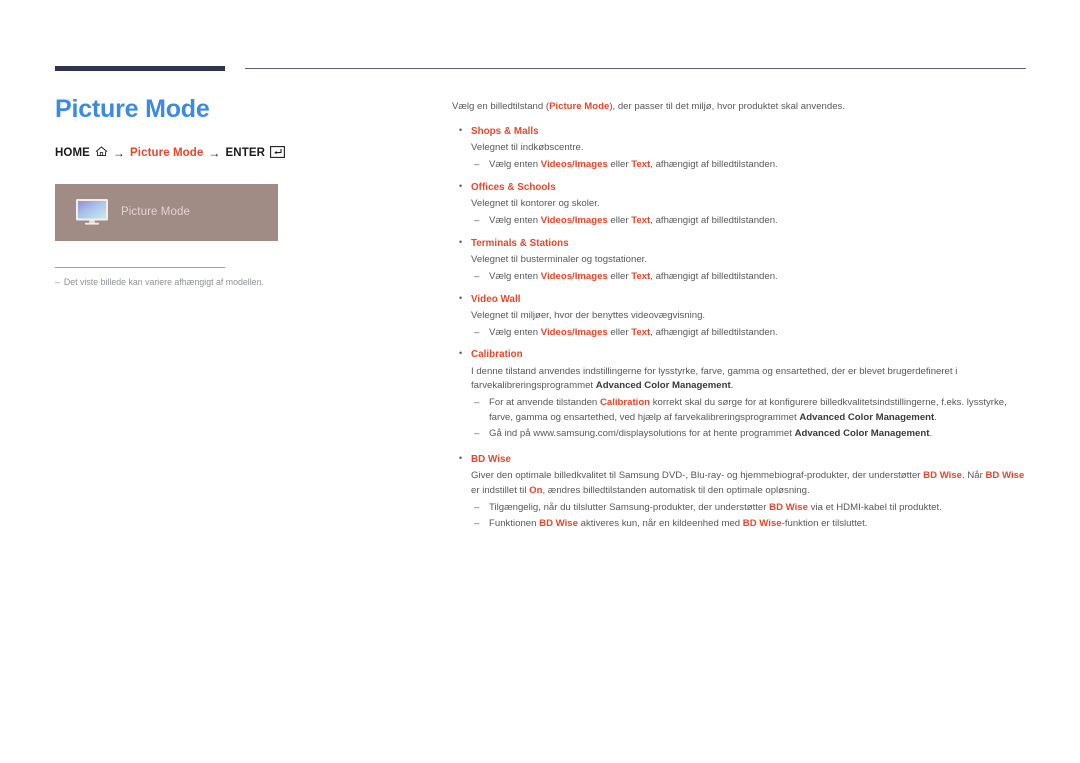 This screenshot has width=1080, height=763. Describe the element at coordinates (943, 476) in the screenshot. I see `bdwise-term-1: BD Wise` at that location.